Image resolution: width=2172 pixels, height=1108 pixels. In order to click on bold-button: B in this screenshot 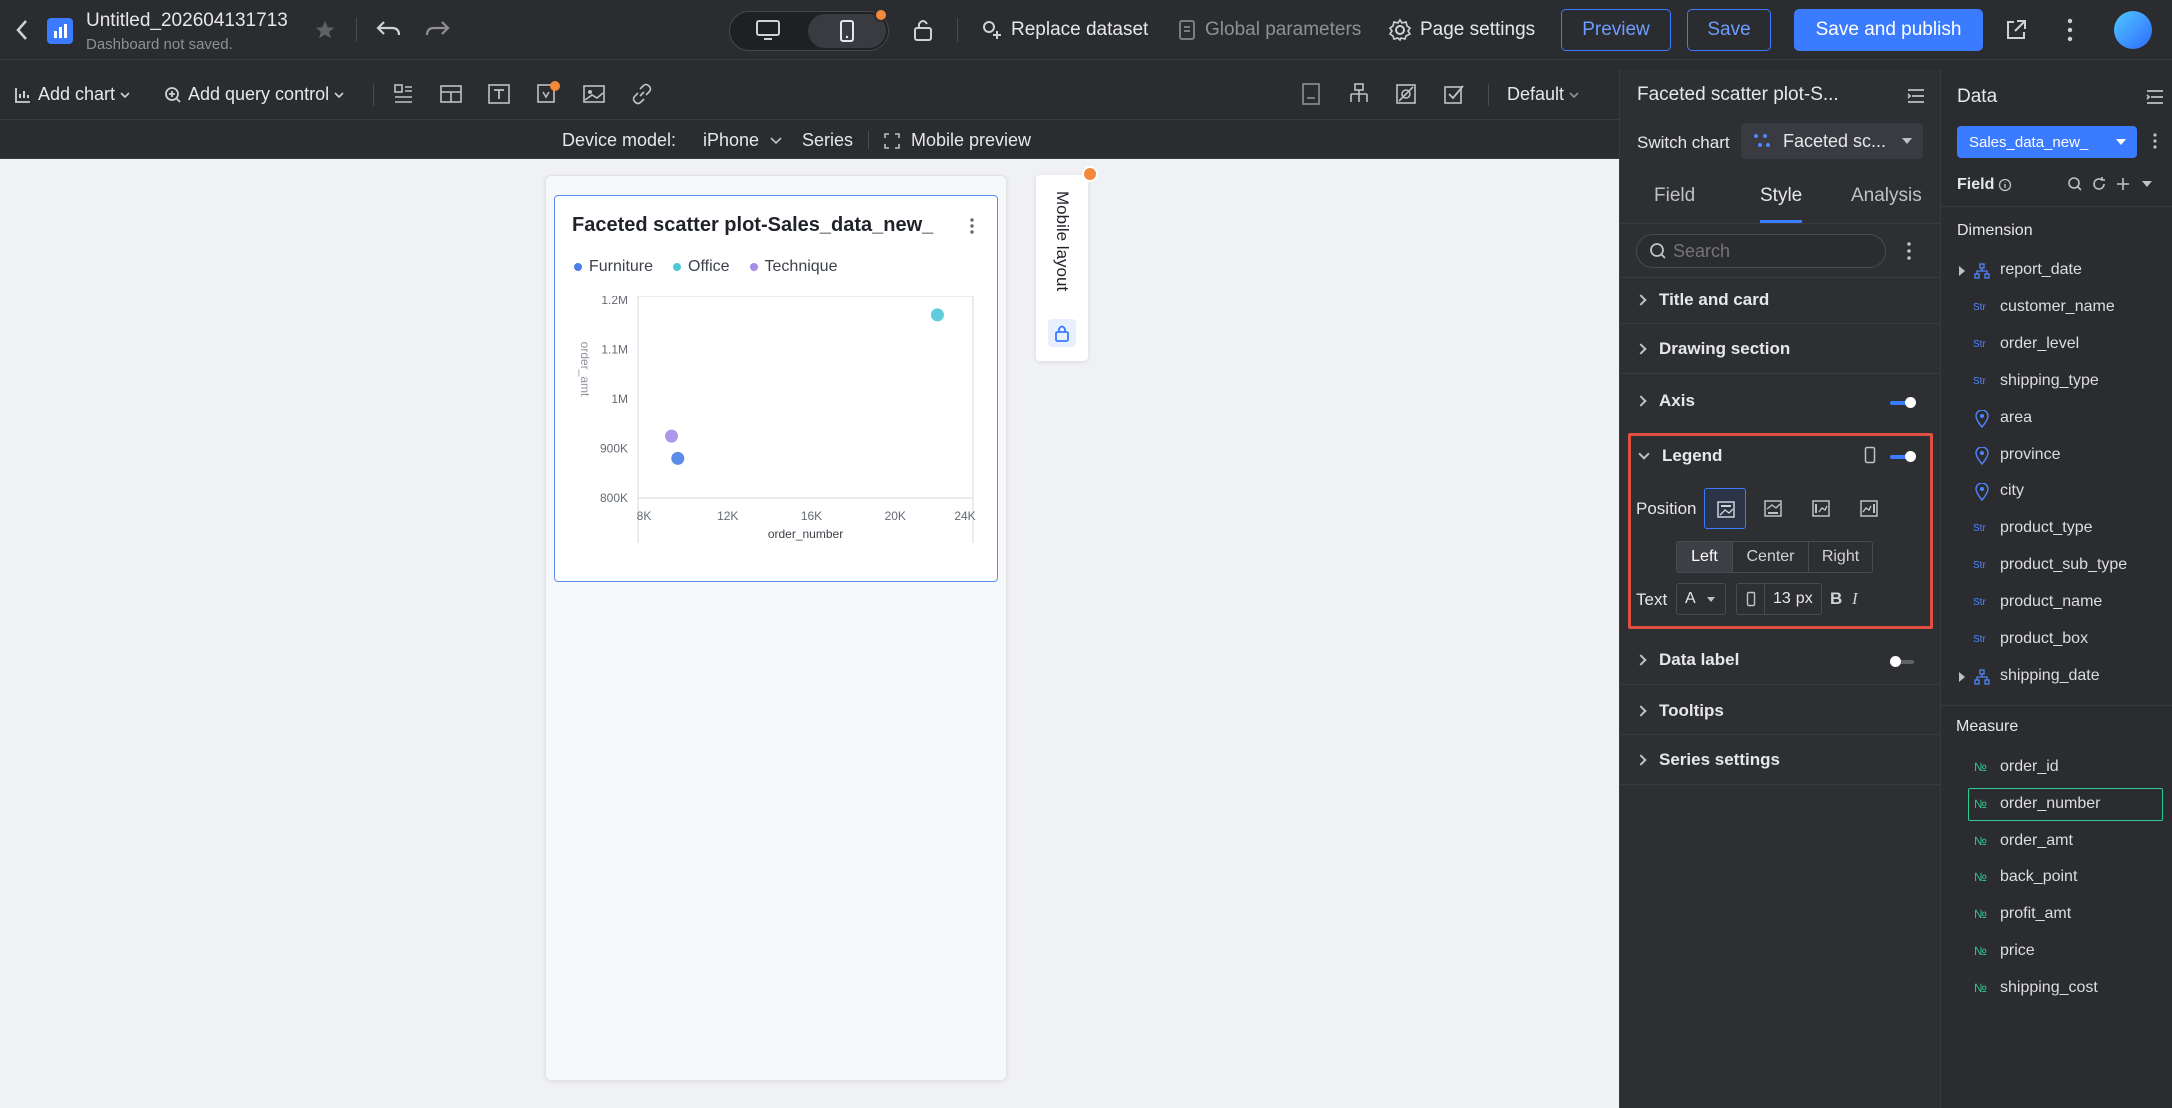, I will do `click(1836, 599)`.